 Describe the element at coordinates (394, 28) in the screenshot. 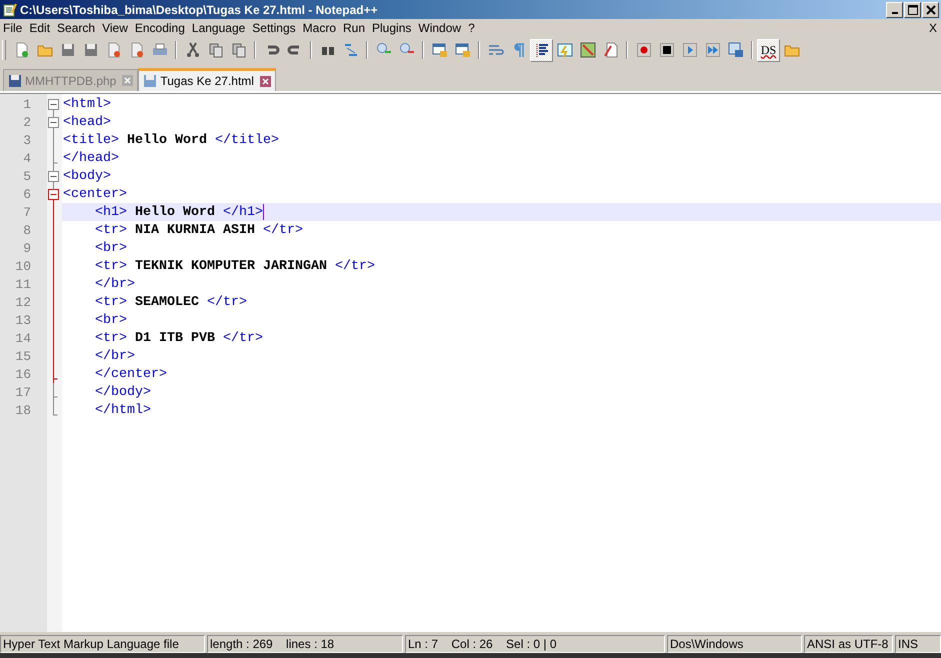

I see `menu-item: Plugins` at that location.